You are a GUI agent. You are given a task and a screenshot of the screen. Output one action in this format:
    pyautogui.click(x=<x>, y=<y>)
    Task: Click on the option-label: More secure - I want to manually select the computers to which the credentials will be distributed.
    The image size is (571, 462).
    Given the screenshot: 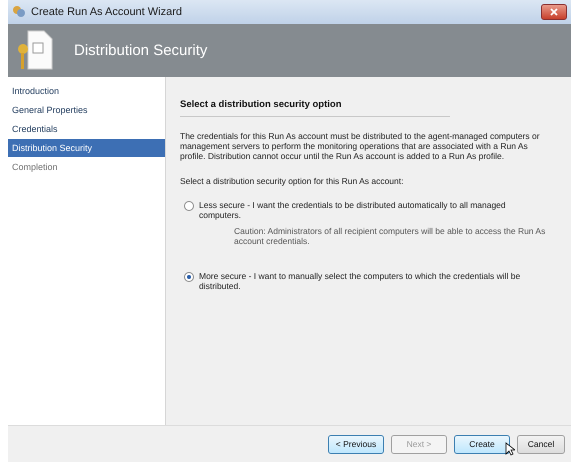 What is the action you would take?
    pyautogui.click(x=360, y=280)
    